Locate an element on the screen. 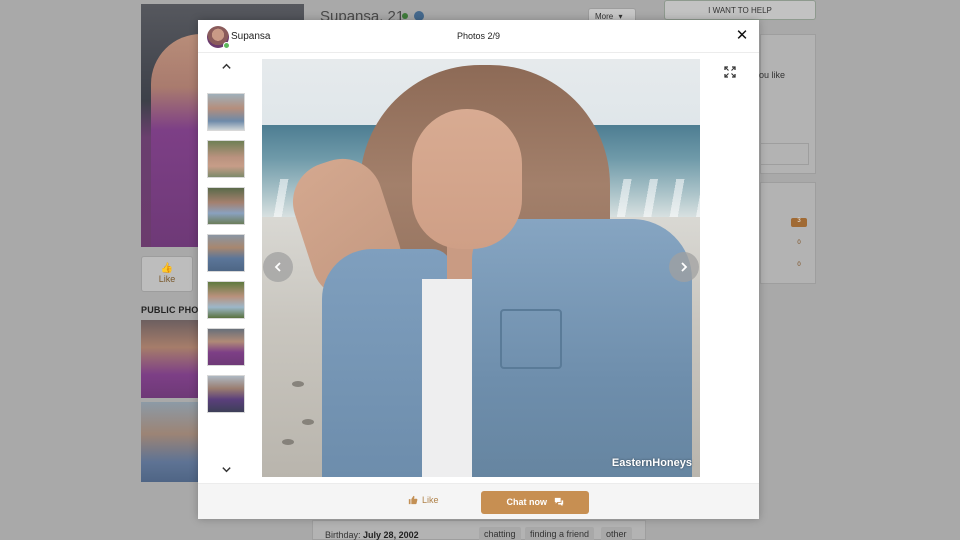  background-badge: 3 is located at coordinates (799, 222).